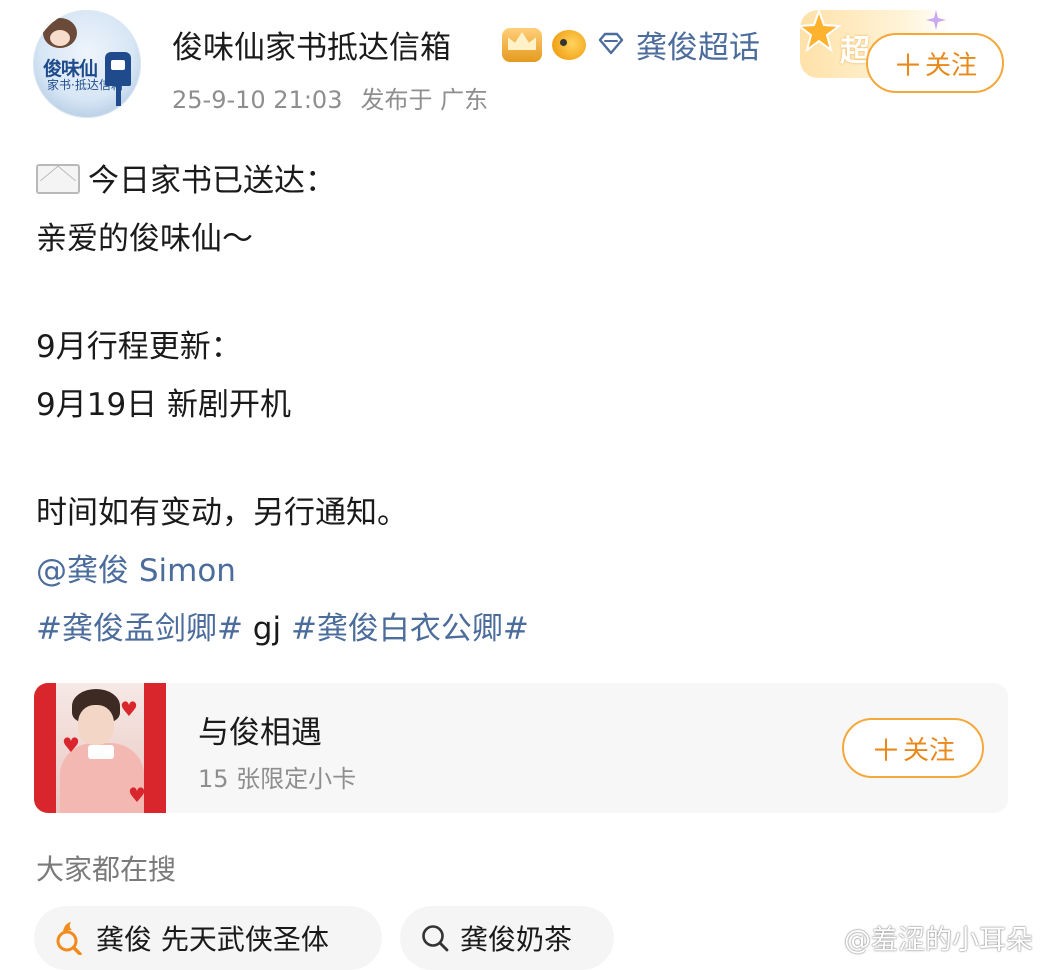 The height and width of the screenshot is (970, 1042). Describe the element at coordinates (936, 20) in the screenshot. I see `sparkle-icon` at that location.